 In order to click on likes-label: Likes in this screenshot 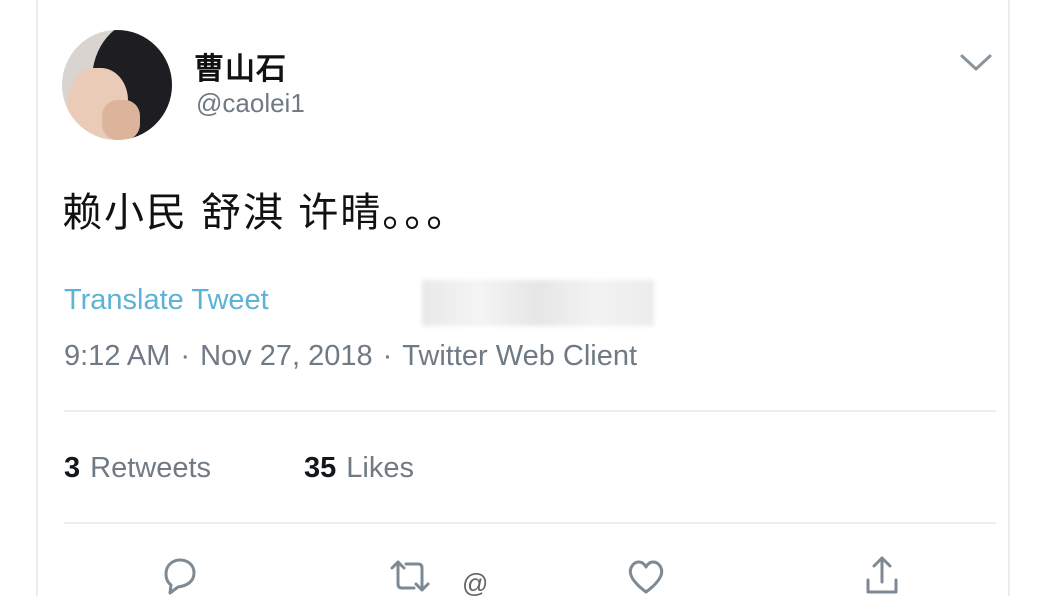, I will do `click(380, 468)`.